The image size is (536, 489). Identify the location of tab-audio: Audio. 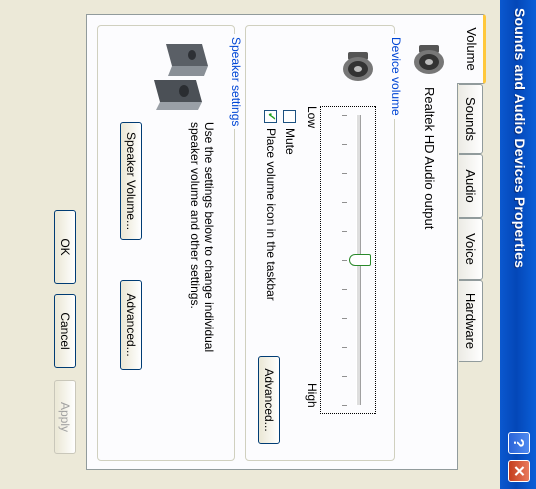
(471, 186).